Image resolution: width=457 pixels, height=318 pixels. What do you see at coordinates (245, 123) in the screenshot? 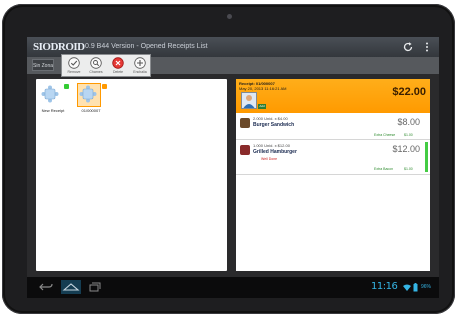
I see `burger-thumbnail` at bounding box center [245, 123].